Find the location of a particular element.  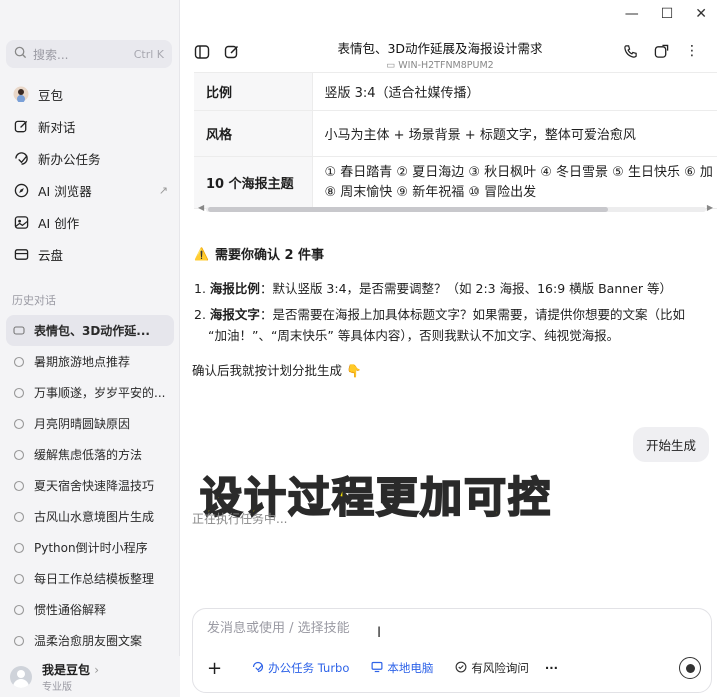

nav-office-task-label: 新办公任务 is located at coordinates (69, 159).